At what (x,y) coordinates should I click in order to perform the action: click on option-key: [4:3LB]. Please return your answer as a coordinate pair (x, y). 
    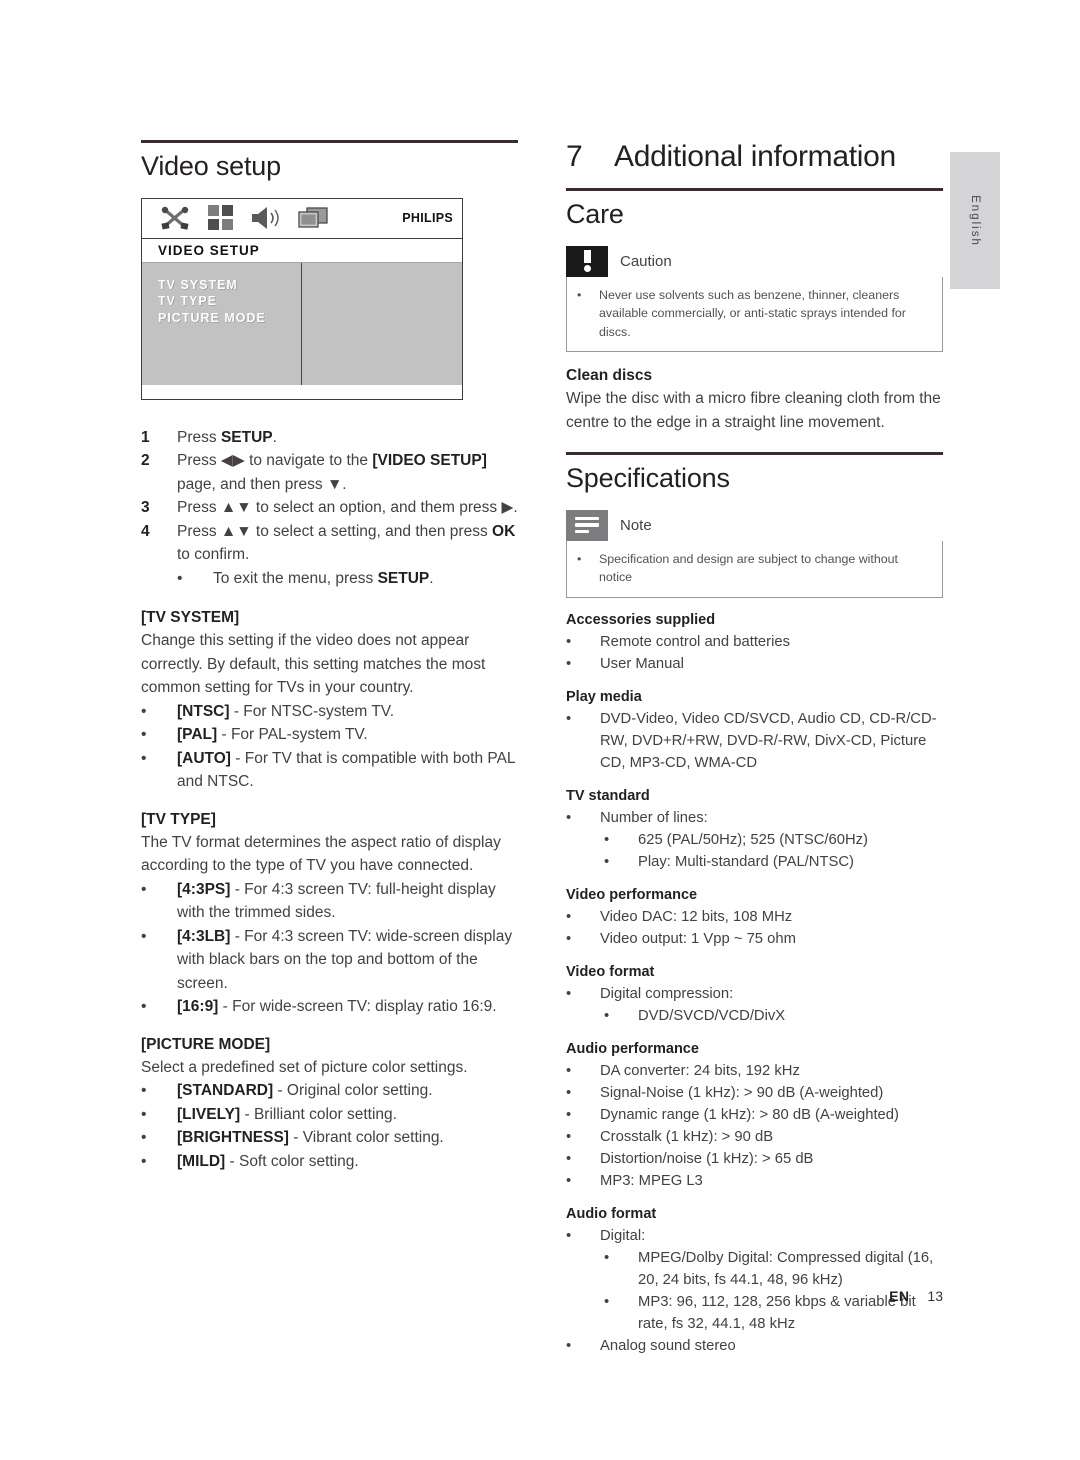
    Looking at the image, I should click on (204, 936).